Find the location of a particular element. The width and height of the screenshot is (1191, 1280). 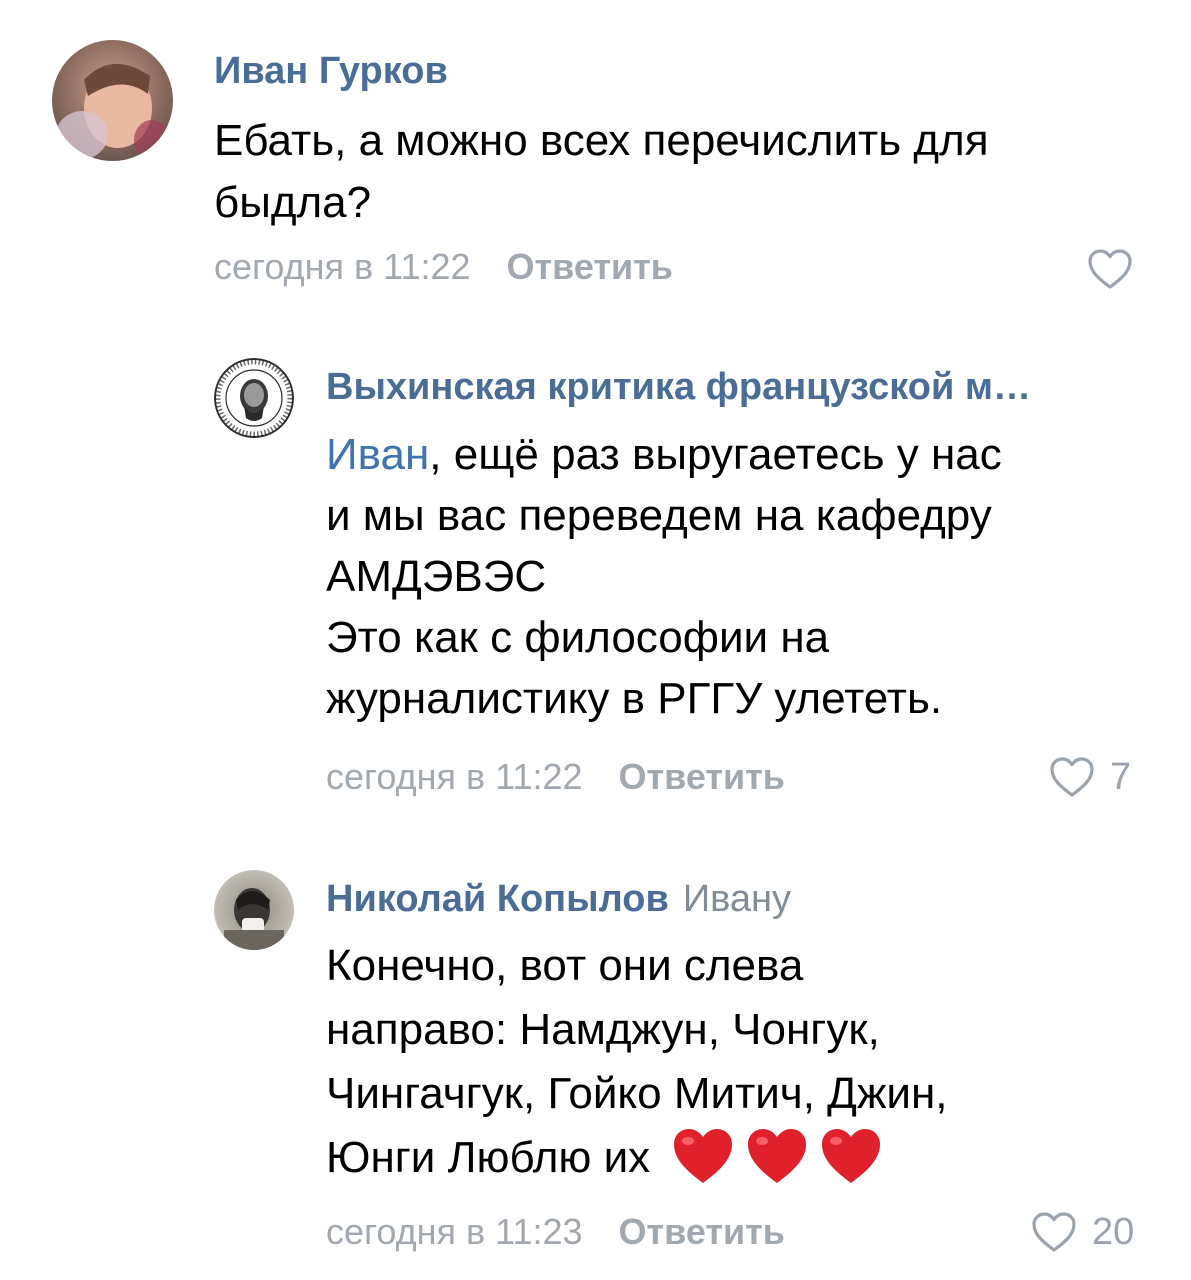

comment-text-line: Чингачгук, Гойко Митич, Джин, is located at coordinates (637, 1093).